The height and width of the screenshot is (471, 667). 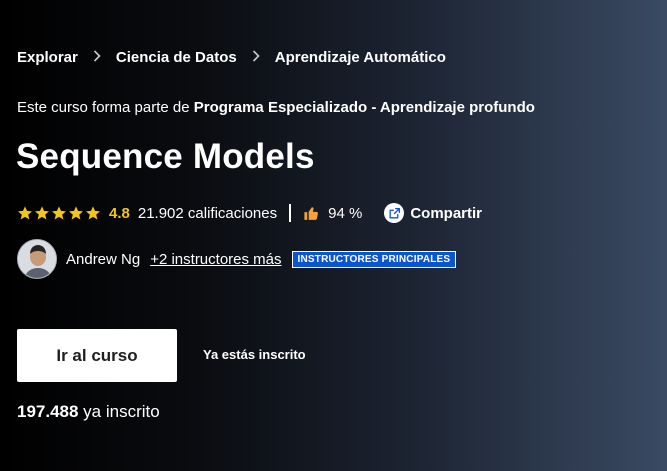 I want to click on breadcrumb-item-aprendizaje-automatico: Aprendizaje Automático, so click(x=360, y=57).